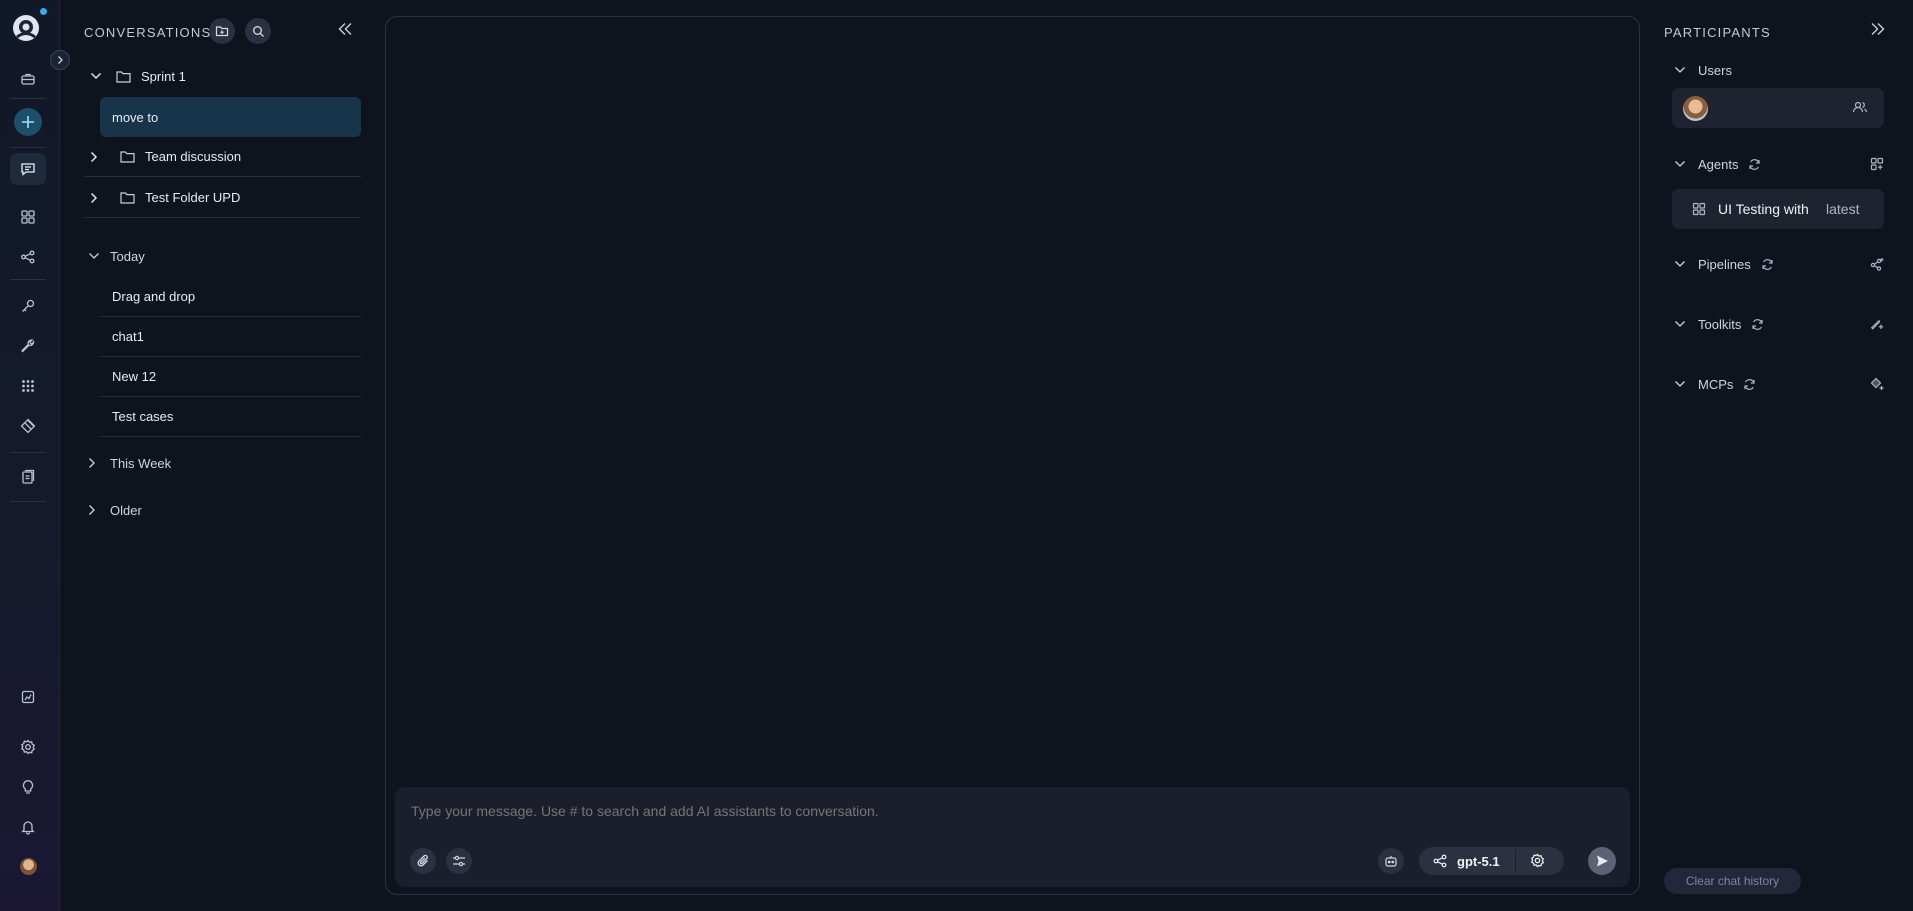  What do you see at coordinates (230, 297) in the screenshot?
I see `conversation-item: Drag and drop` at bounding box center [230, 297].